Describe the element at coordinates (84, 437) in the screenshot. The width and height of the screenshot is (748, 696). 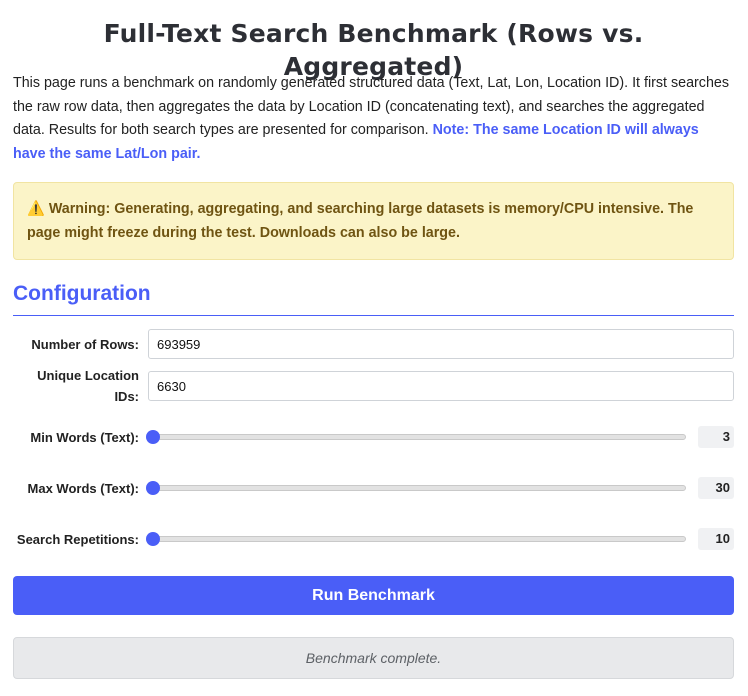
I see `min-words-label: Min Words (Text):` at that location.